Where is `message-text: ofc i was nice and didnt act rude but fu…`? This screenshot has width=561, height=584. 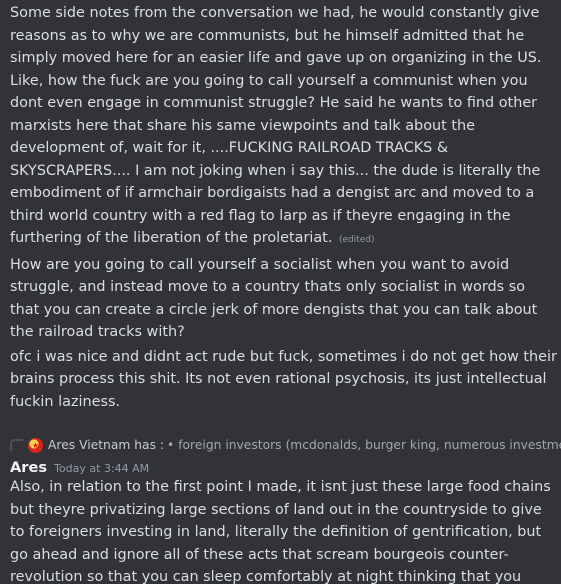 message-text: ofc i was nice and didnt act rude but fu… is located at coordinates (285, 380).